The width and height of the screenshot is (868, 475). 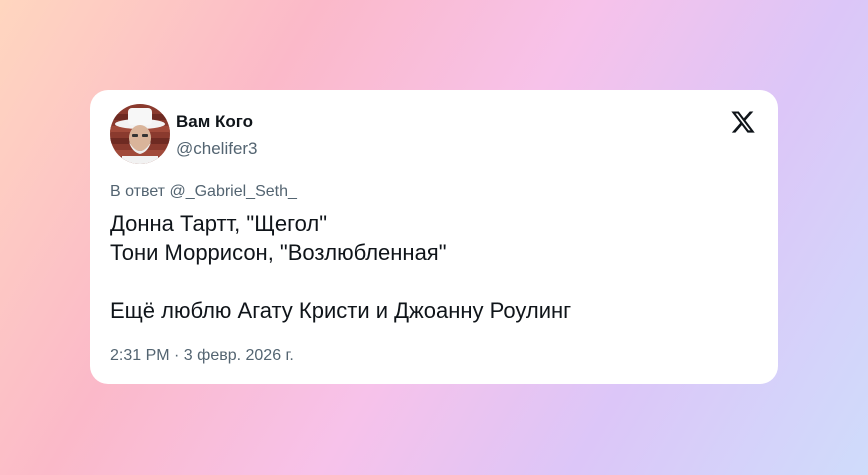 I want to click on avatar, so click(x=140, y=134).